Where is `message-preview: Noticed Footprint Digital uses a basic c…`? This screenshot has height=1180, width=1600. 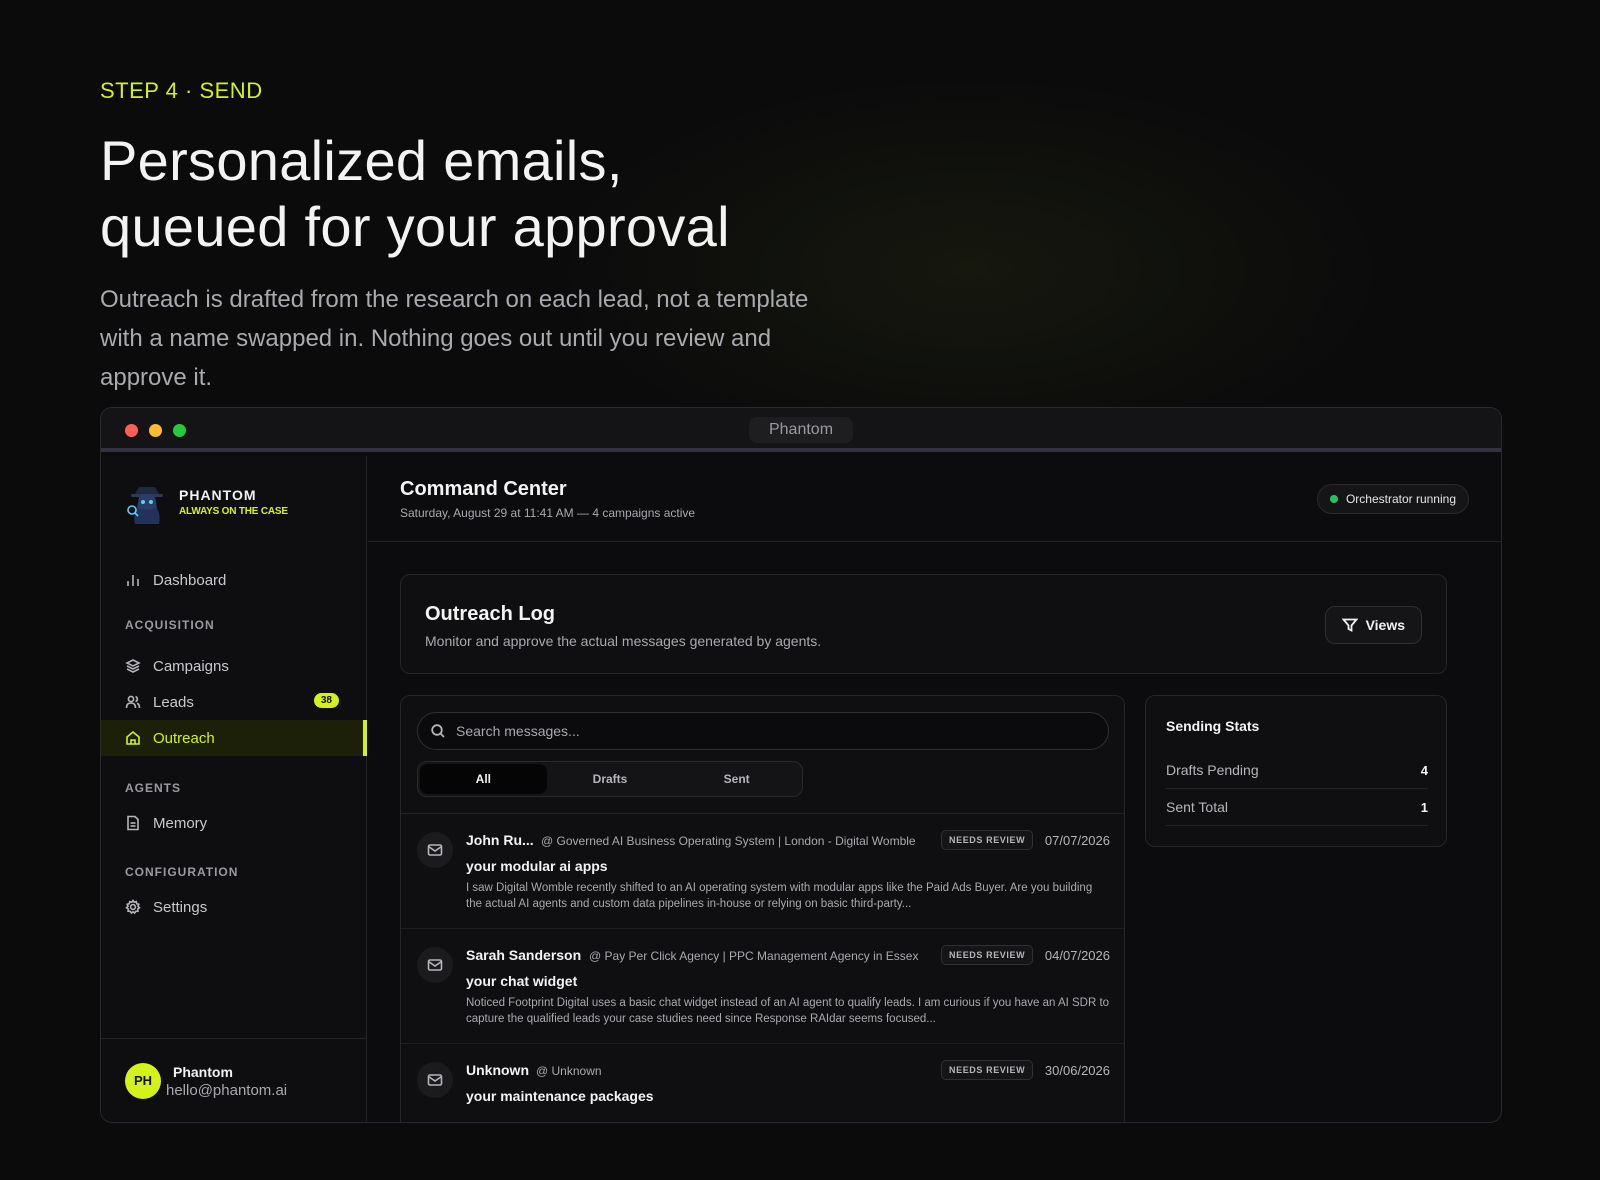
message-preview: Noticed Footprint Digital uses a basic c… is located at coordinates (788, 1011).